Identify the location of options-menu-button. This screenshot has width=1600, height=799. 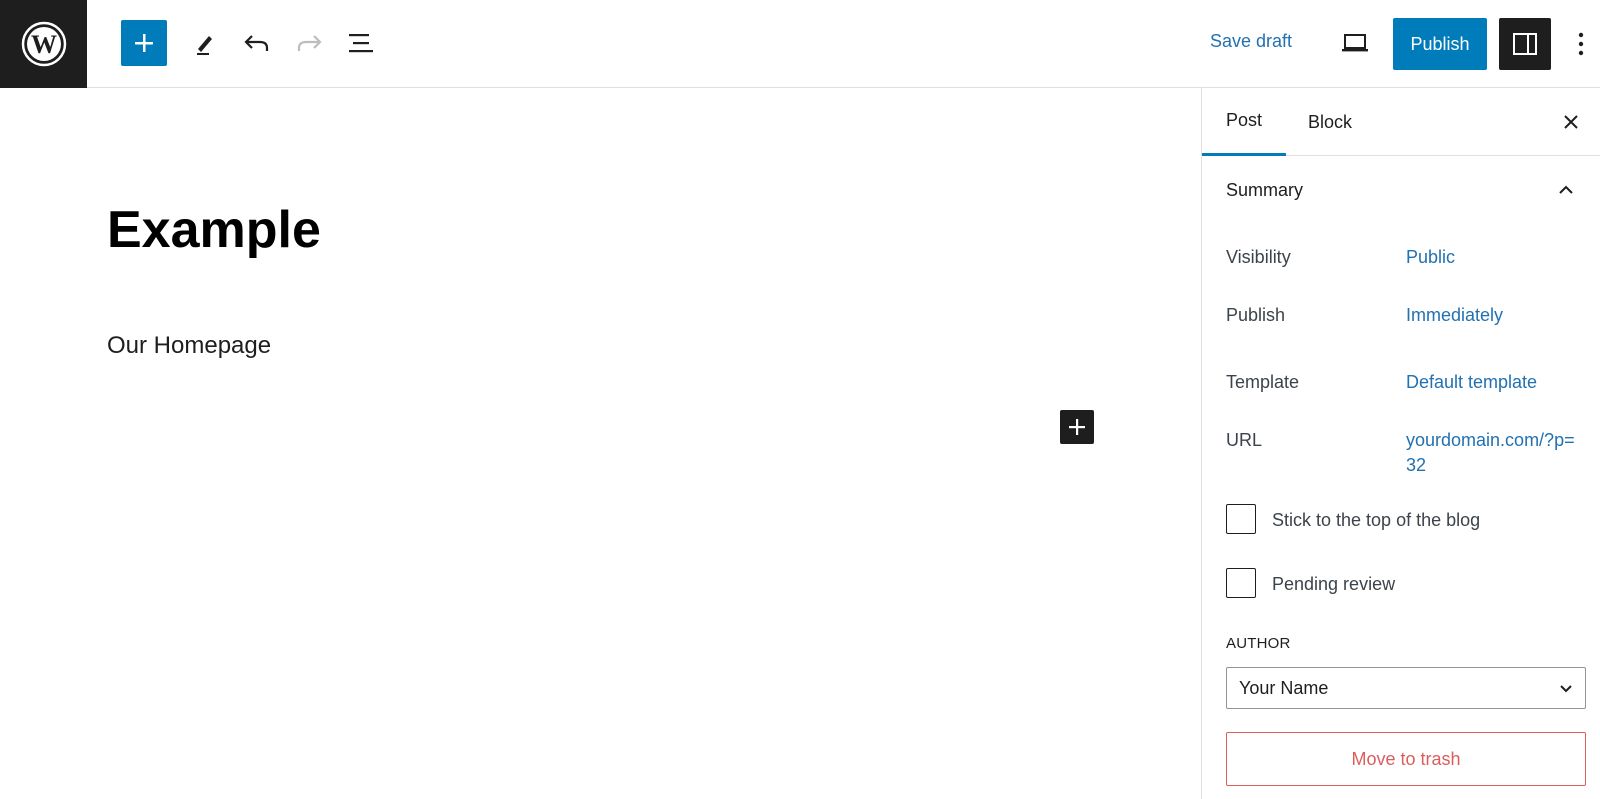
(1581, 44).